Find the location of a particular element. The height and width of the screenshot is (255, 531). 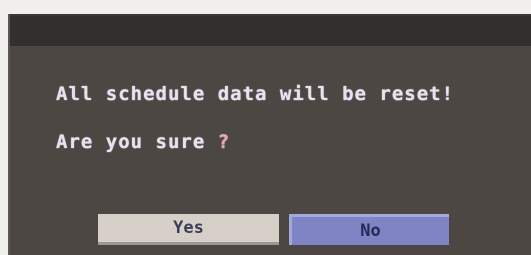

dialog-title-bar is located at coordinates (270, 30).